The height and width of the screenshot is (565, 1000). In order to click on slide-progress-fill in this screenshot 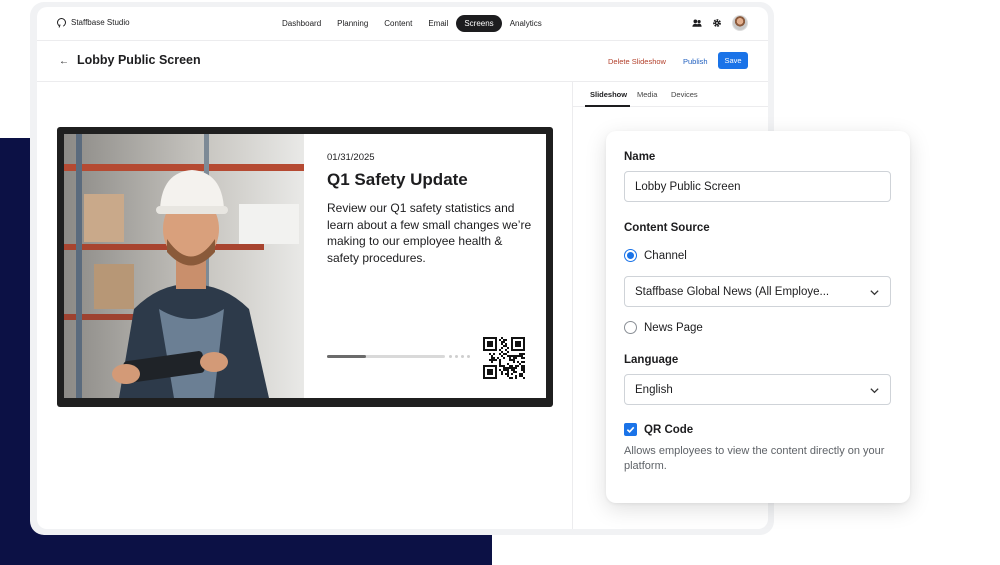, I will do `click(346, 356)`.